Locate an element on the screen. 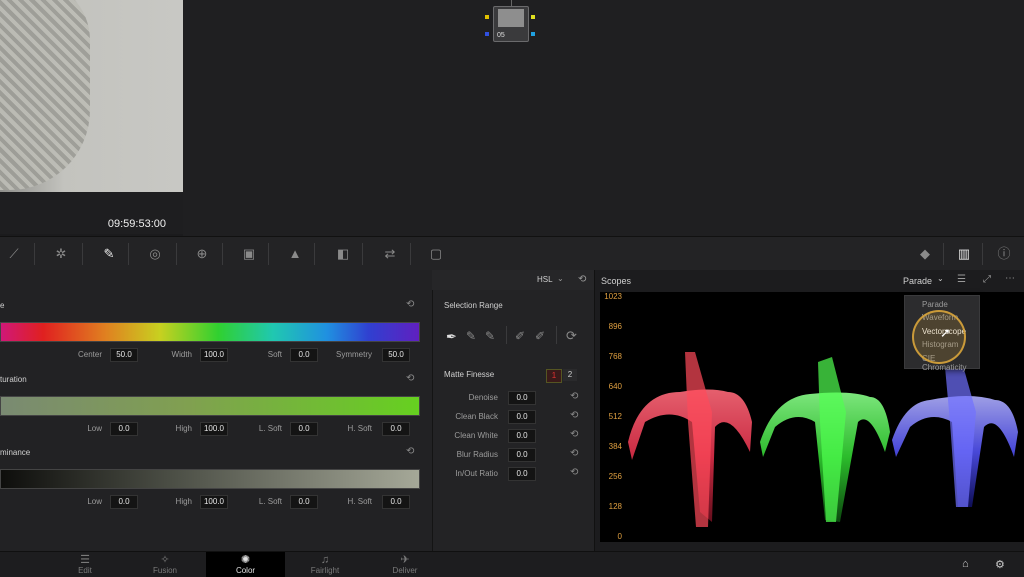 Image resolution: width=1024 pixels, height=577 pixels. y-tick: 896 is located at coordinates (615, 326).